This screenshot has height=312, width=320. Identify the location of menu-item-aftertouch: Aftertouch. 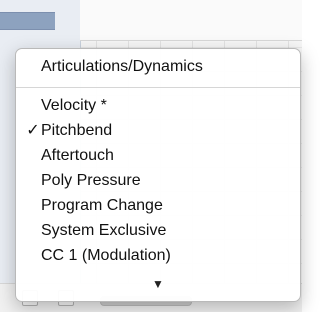
(158, 155).